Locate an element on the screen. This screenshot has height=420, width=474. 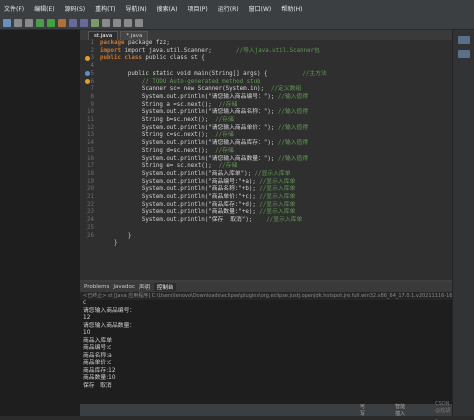
code-line: System.out.println("商品单价:"+c); is located at coordinates (198, 197).